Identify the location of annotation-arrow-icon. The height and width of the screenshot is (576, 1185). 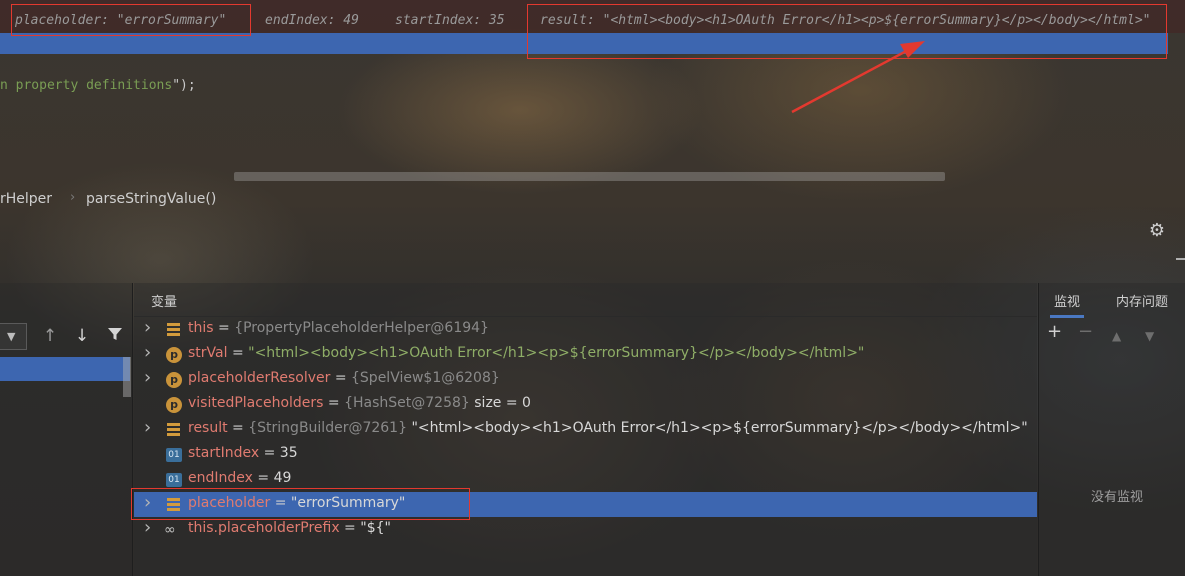
(858, 77).